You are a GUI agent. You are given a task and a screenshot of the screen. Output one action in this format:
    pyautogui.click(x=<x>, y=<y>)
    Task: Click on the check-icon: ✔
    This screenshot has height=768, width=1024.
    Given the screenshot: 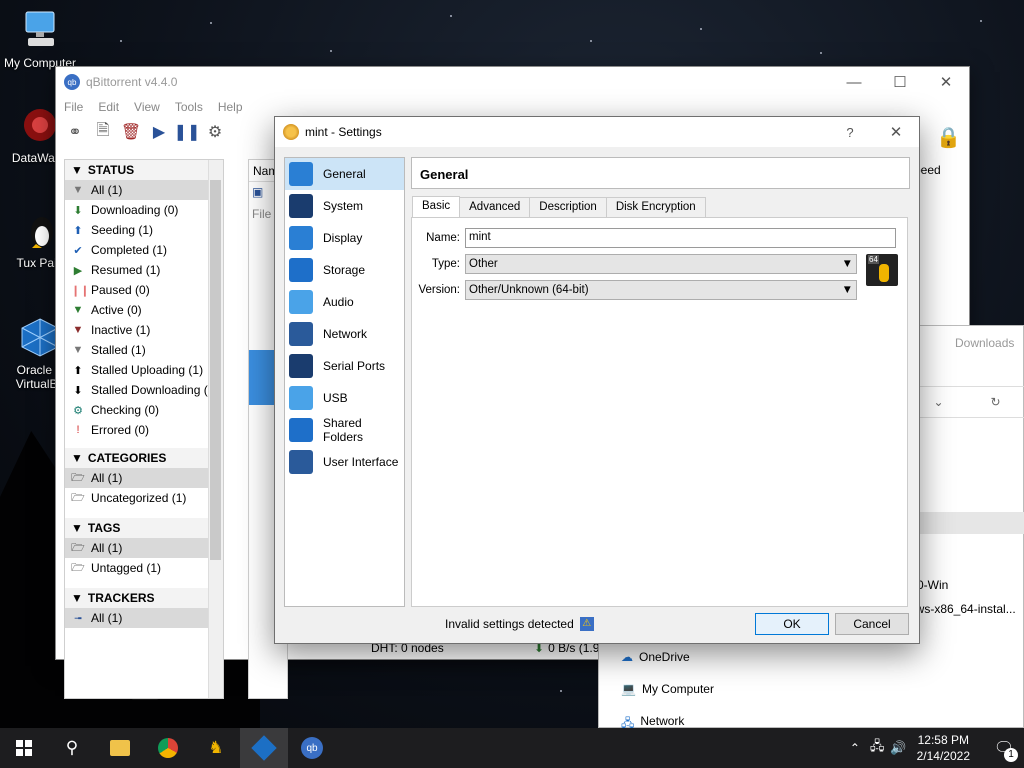 What is the action you would take?
    pyautogui.click(x=78, y=250)
    